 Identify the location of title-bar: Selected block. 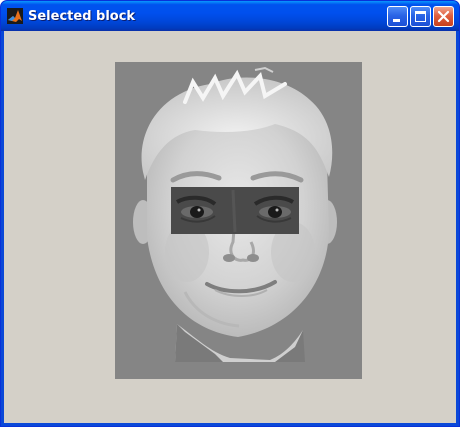
(230, 16).